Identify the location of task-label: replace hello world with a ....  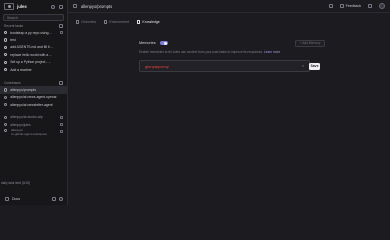
(31, 54).